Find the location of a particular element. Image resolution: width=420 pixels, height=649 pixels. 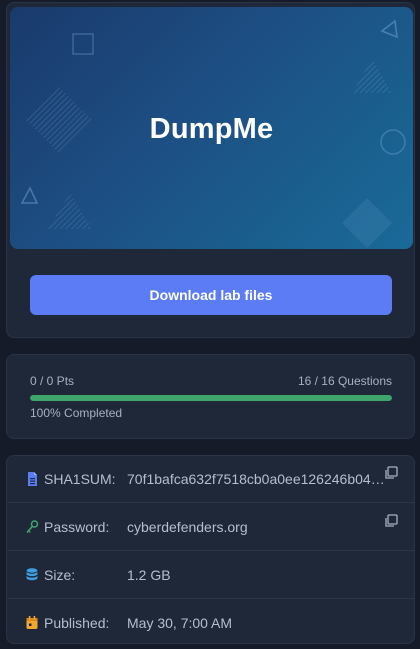

file-icon is located at coordinates (32, 479).